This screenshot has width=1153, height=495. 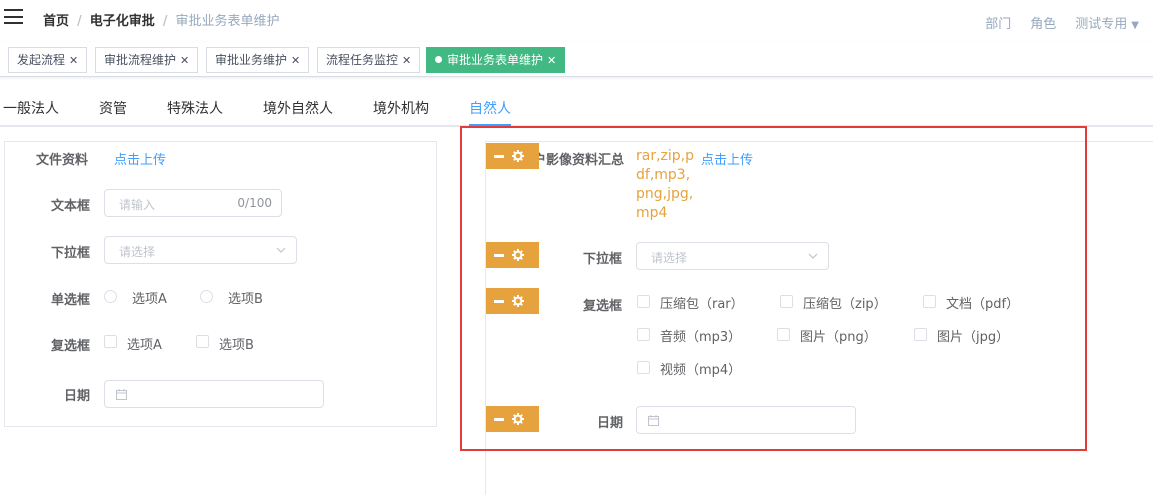 I want to click on file-label: 文件资料, so click(x=62, y=160).